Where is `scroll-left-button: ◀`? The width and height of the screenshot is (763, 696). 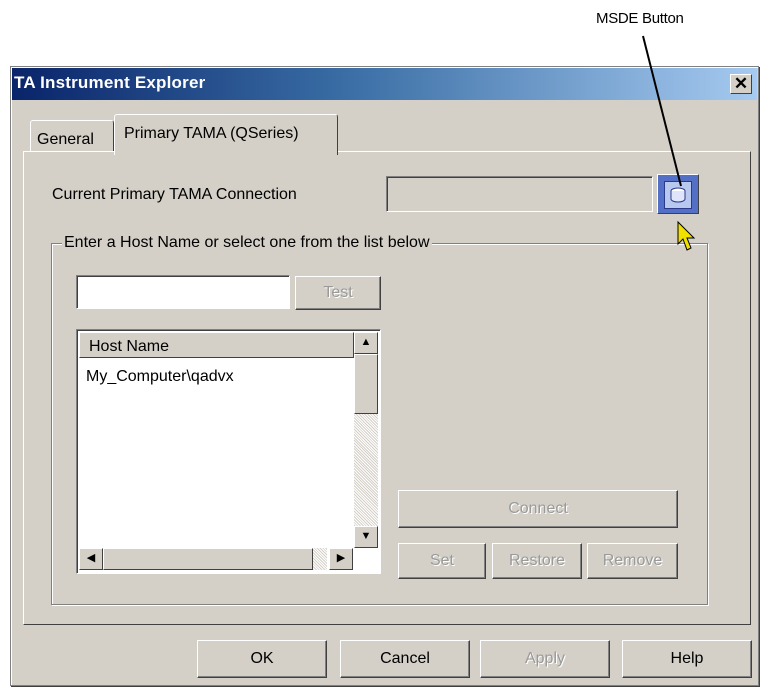 scroll-left-button: ◀ is located at coordinates (91, 559).